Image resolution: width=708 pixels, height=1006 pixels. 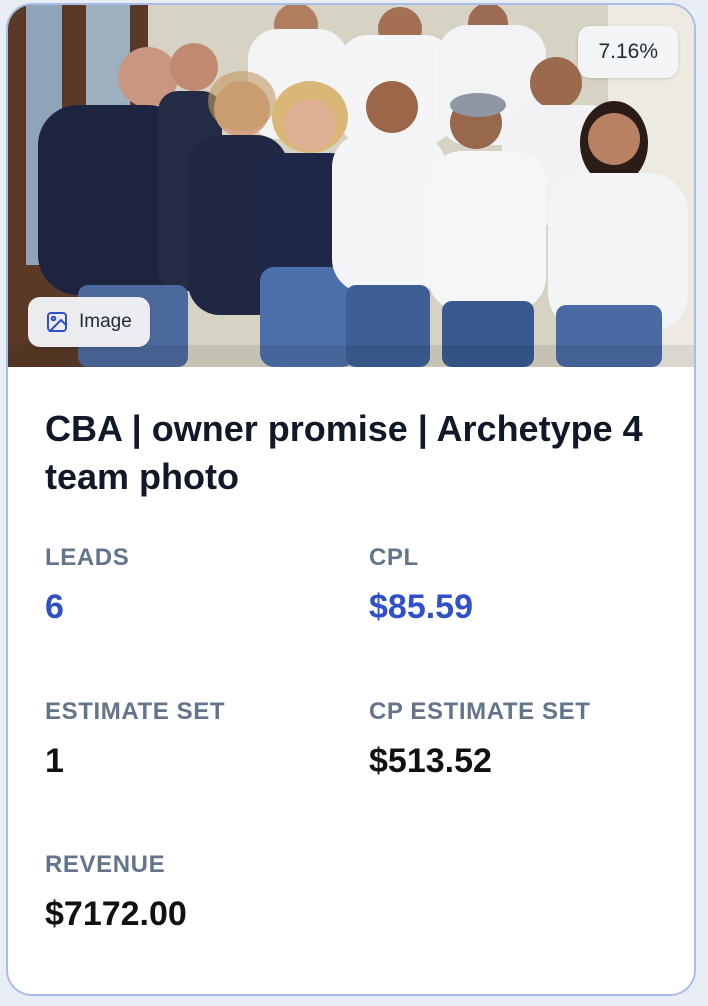 What do you see at coordinates (135, 711) in the screenshot?
I see `metric-label: ESTIMATE SET` at bounding box center [135, 711].